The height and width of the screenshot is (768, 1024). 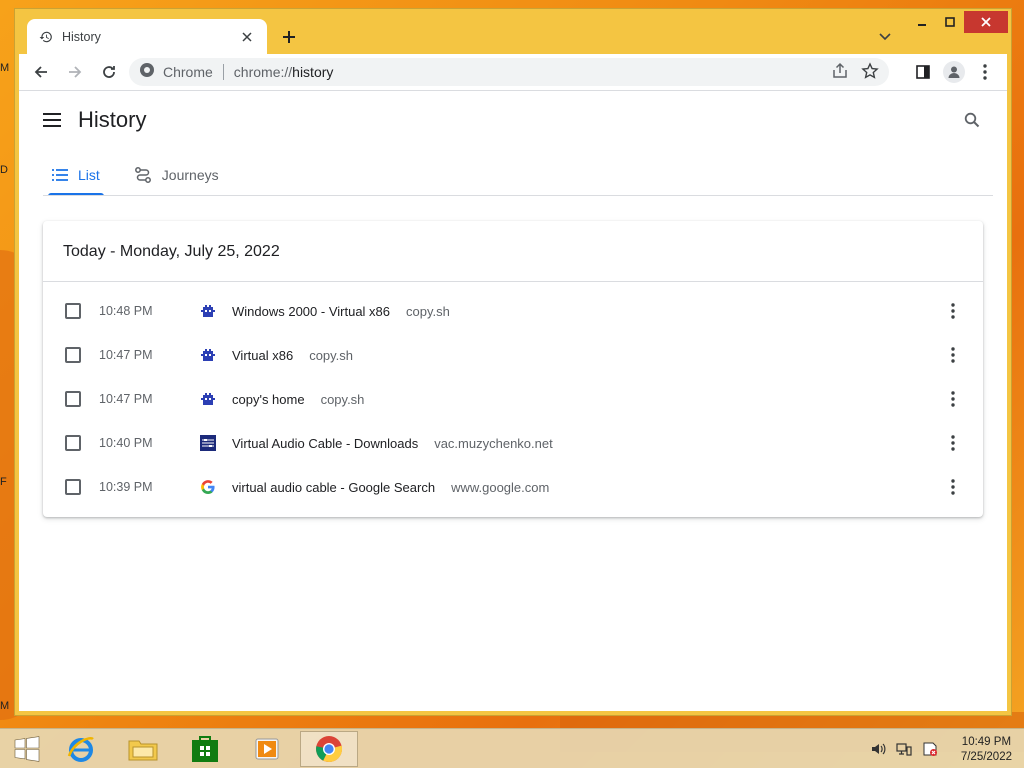 What do you see at coordinates (840, 73) in the screenshot?
I see `share-icon` at bounding box center [840, 73].